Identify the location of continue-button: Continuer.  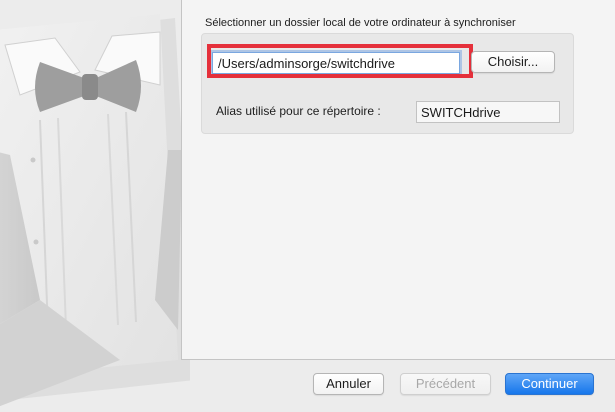
(549, 384).